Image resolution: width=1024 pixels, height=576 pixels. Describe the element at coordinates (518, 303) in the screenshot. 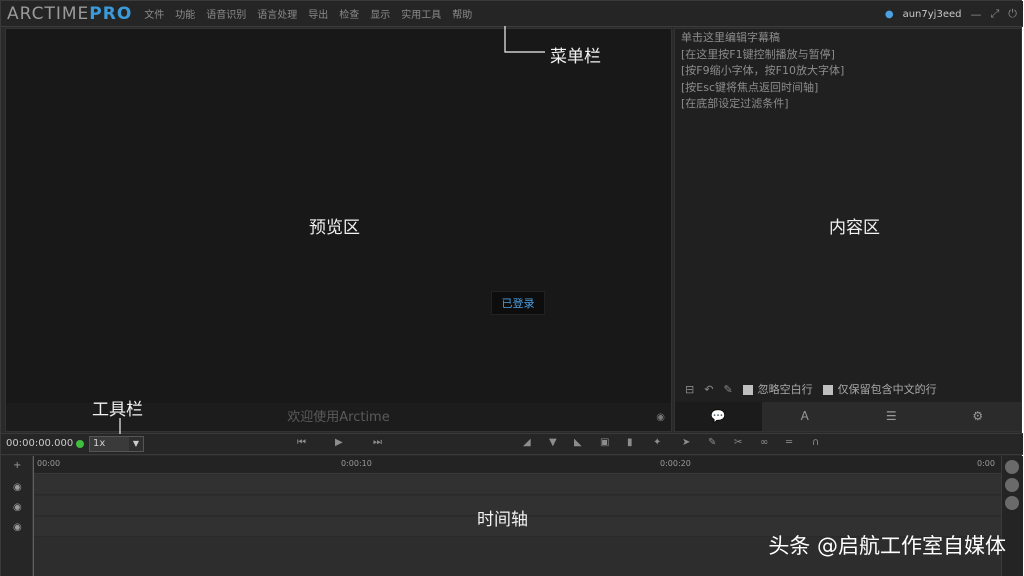

I see `logged-in-badge: 已登录` at that location.